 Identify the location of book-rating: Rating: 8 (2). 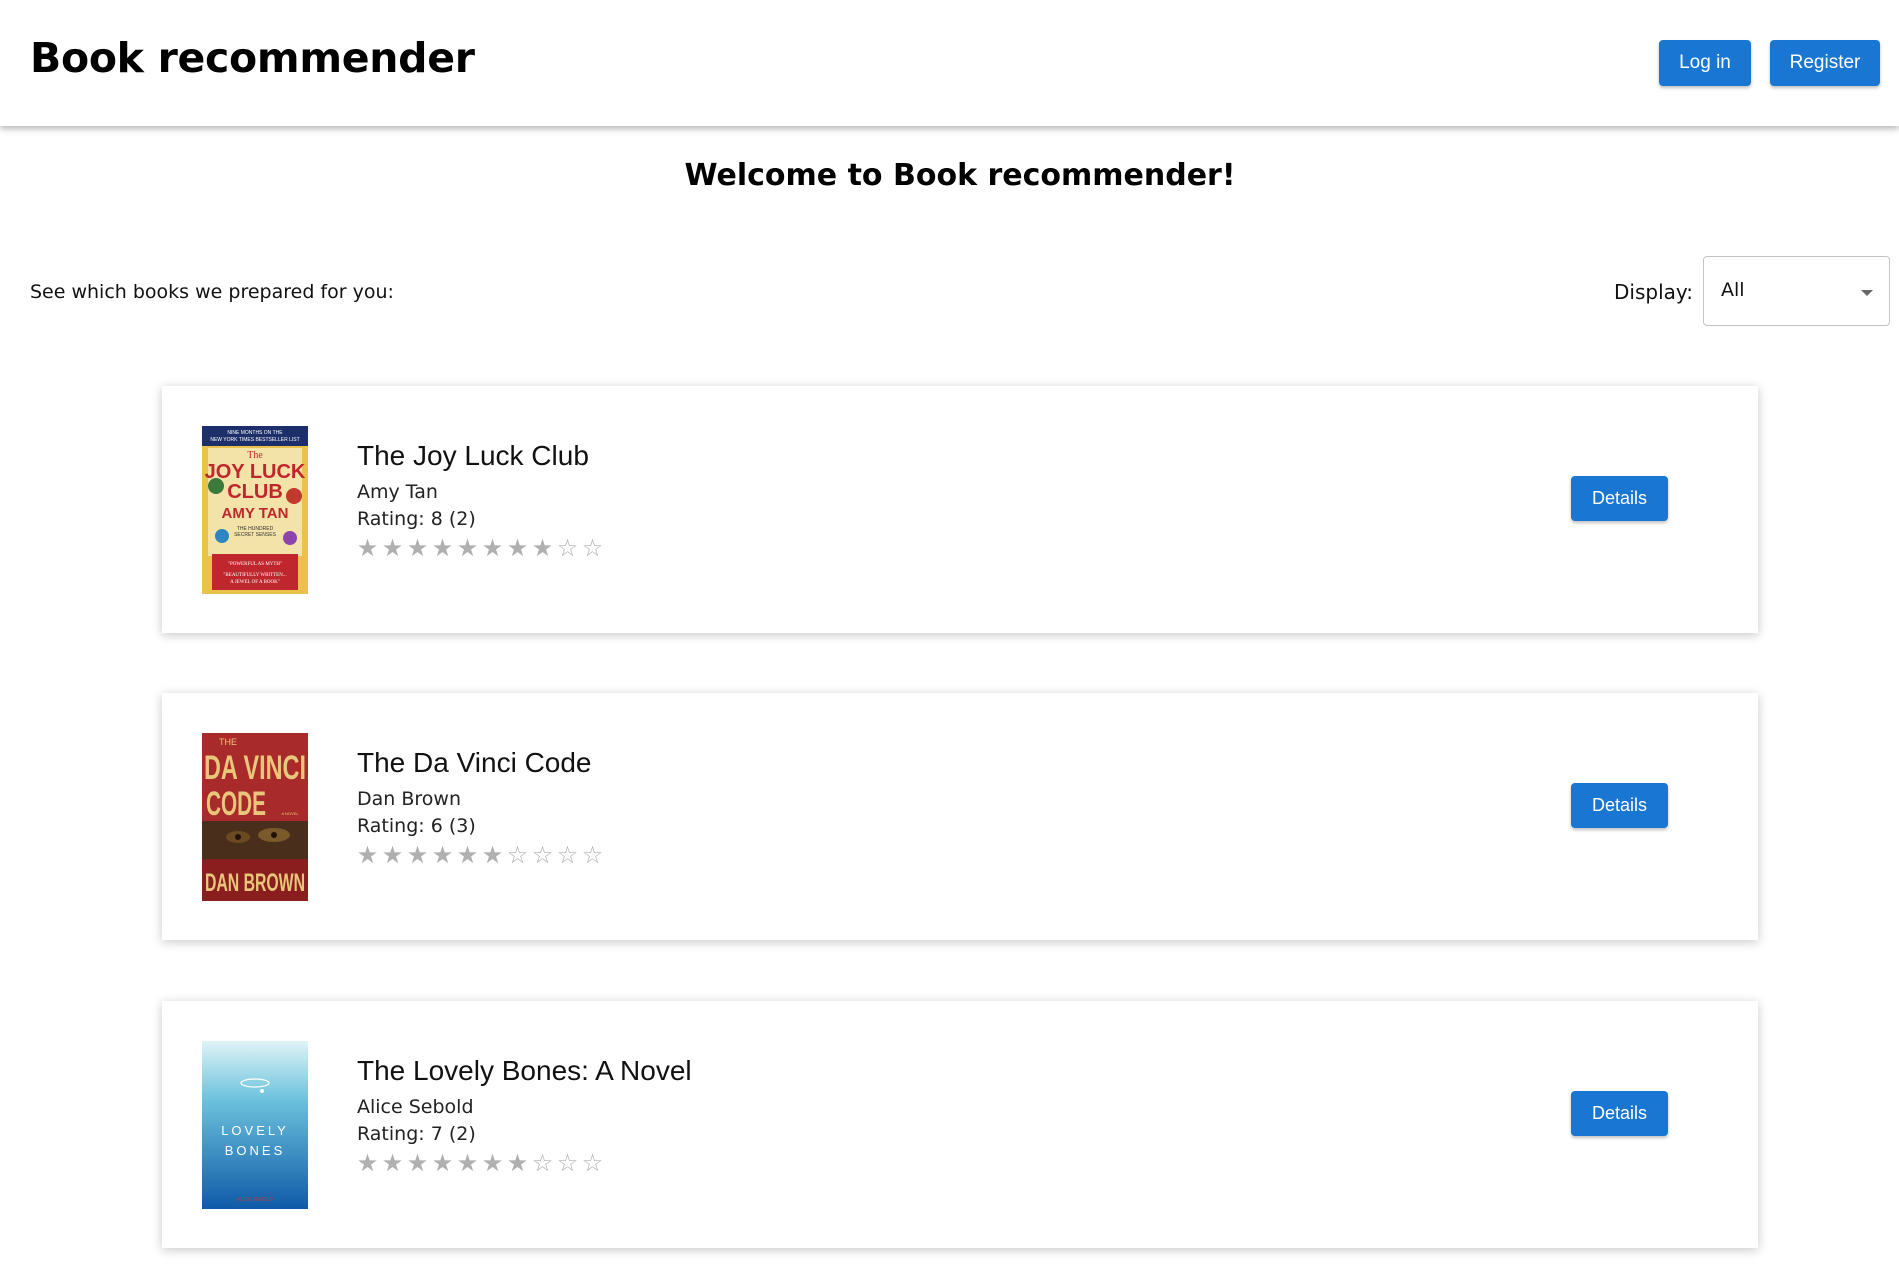
(416, 519).